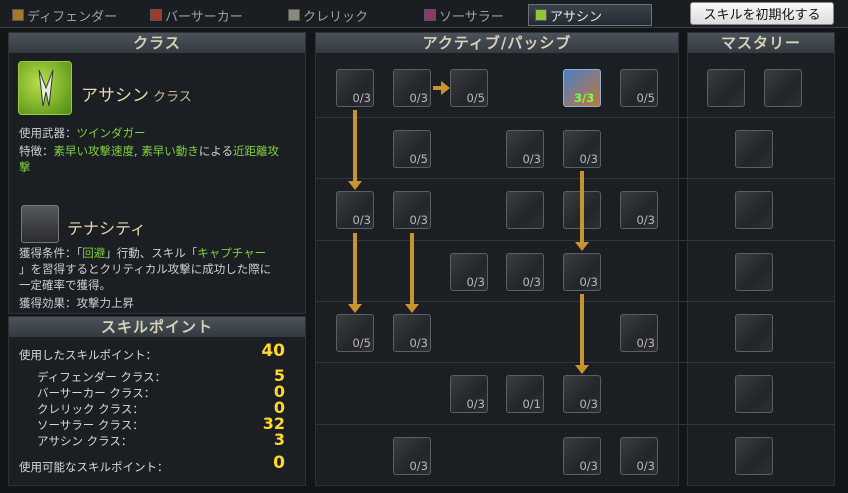 The width and height of the screenshot is (848, 493). What do you see at coordinates (761, 43) in the screenshot?
I see `mastery-header: マスタリー` at bounding box center [761, 43].